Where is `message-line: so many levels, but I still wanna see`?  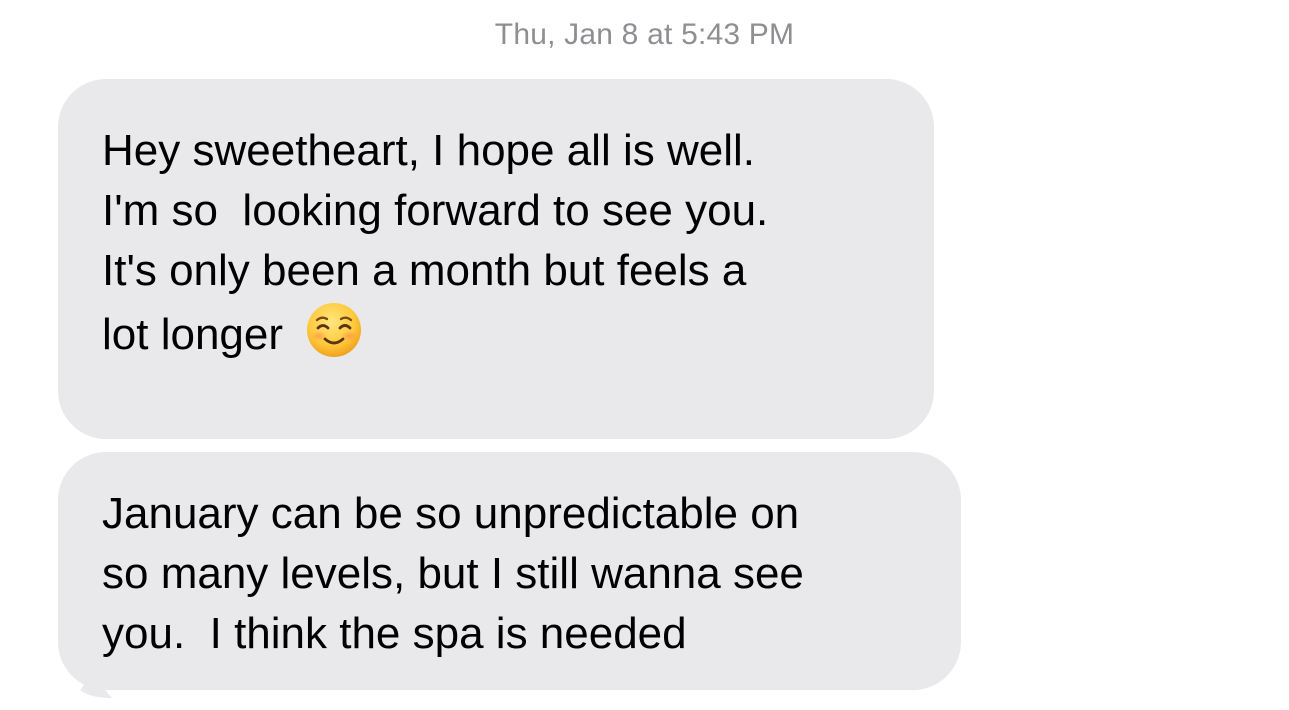 message-line: so many levels, but I still wanna see is located at coordinates (453, 573).